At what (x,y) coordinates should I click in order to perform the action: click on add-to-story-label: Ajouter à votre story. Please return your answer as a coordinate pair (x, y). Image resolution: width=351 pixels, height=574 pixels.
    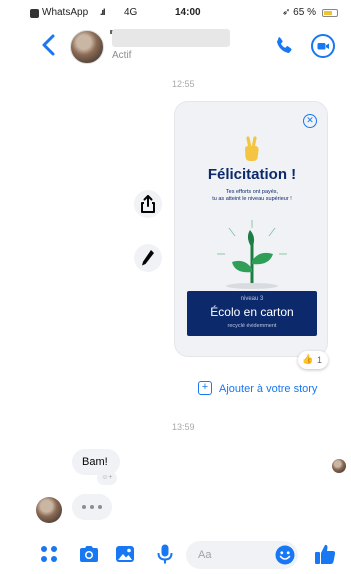
    Looking at the image, I should click on (268, 389).